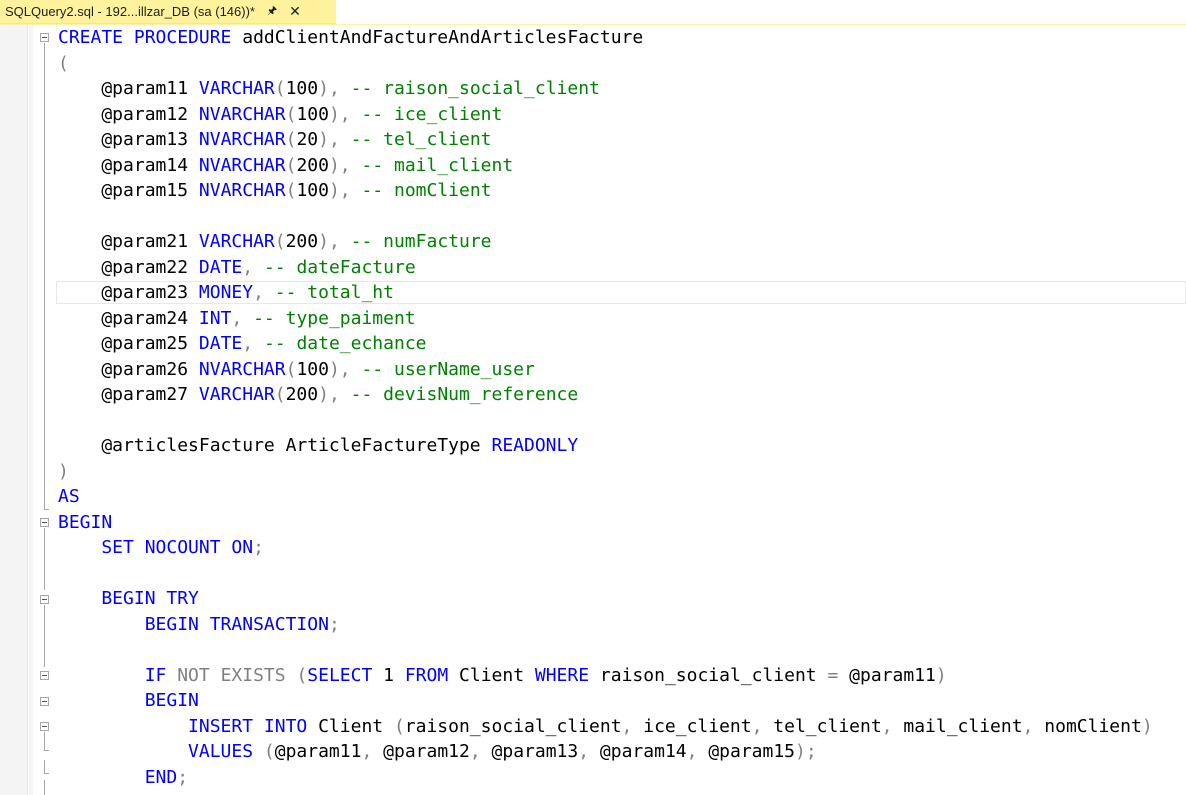  Describe the element at coordinates (448, 369) in the screenshot. I see `code-token: -- userName_user` at that location.